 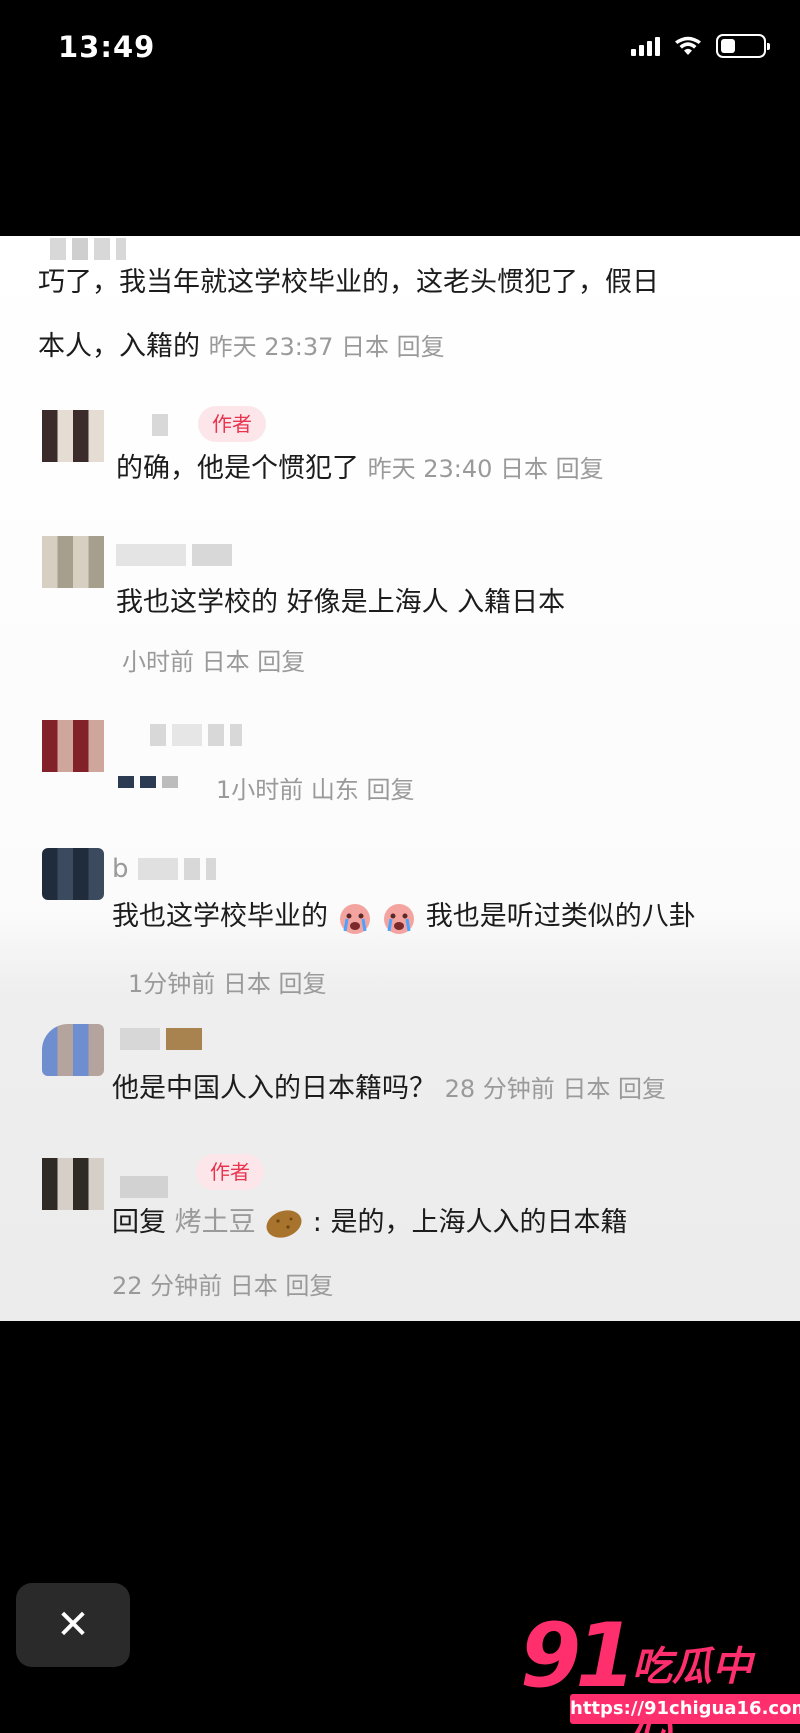 I want to click on comment-meta: 28 分钟前 日本 回复, so click(x=555, y=1089).